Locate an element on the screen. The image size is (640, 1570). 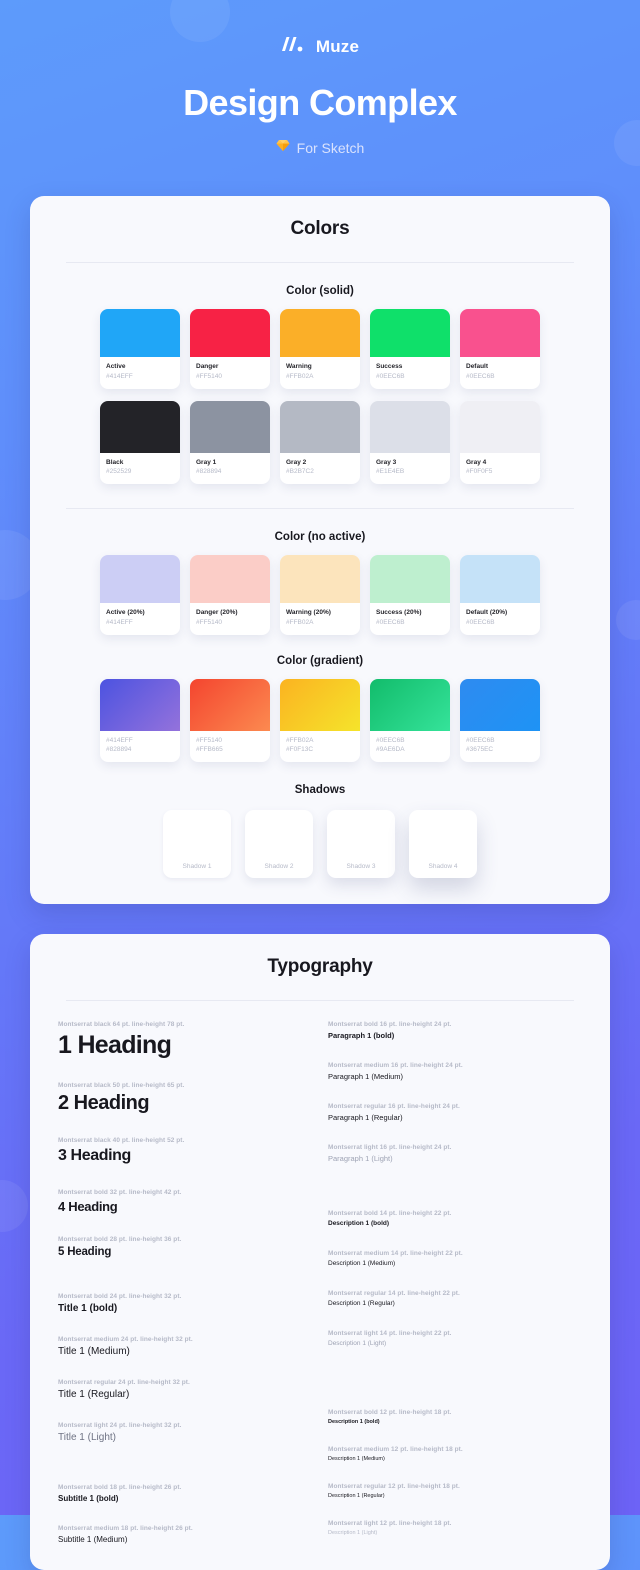
shadow-sample-label: Shadow 2 is located at coordinates (279, 866).